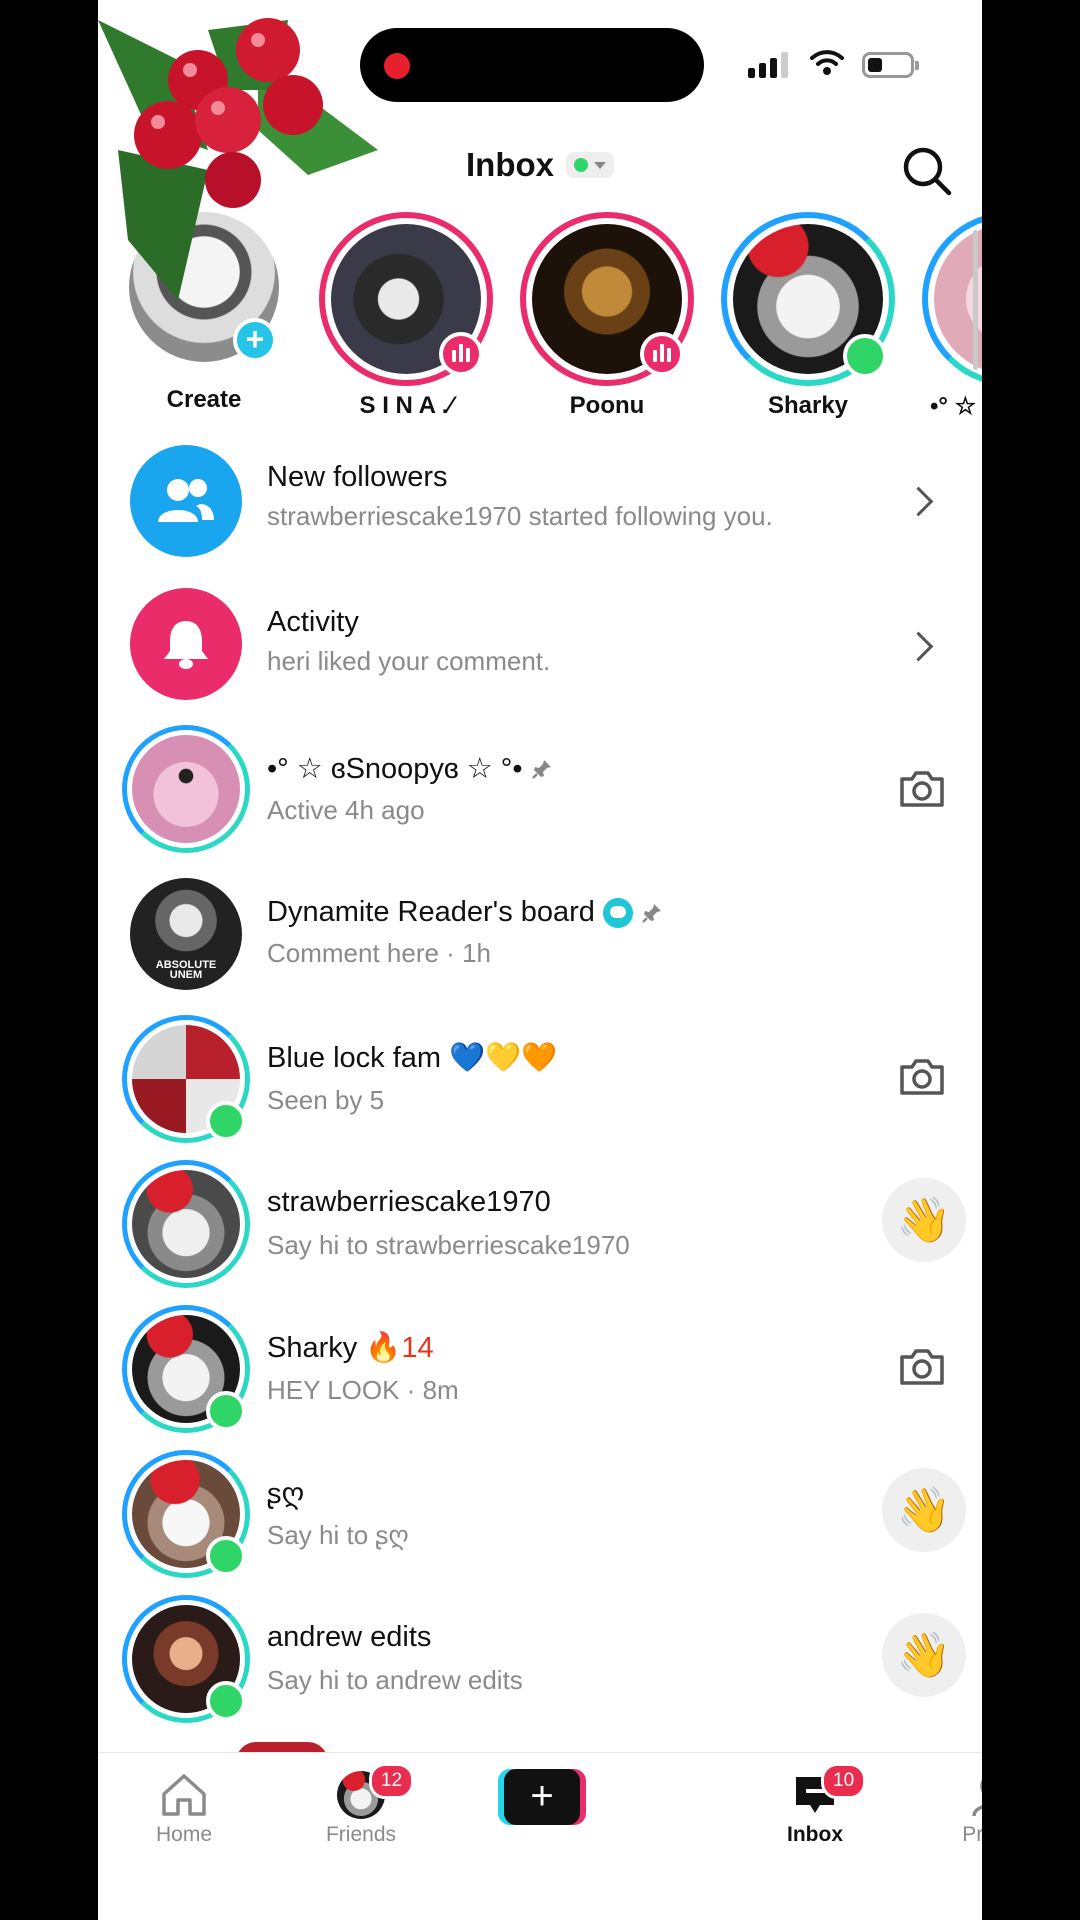 Image resolution: width=1080 pixels, height=1920 pixels. Describe the element at coordinates (186, 644) in the screenshot. I see `bell-icon` at that location.